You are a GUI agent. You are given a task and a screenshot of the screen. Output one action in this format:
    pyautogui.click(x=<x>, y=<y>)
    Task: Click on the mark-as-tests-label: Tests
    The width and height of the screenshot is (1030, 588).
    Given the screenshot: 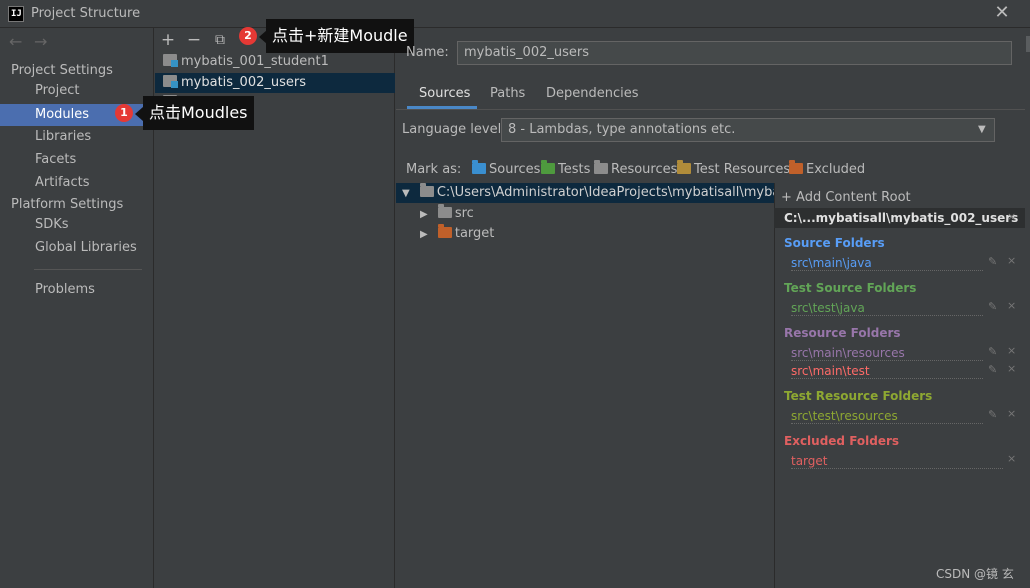 What is the action you would take?
    pyautogui.click(x=574, y=169)
    